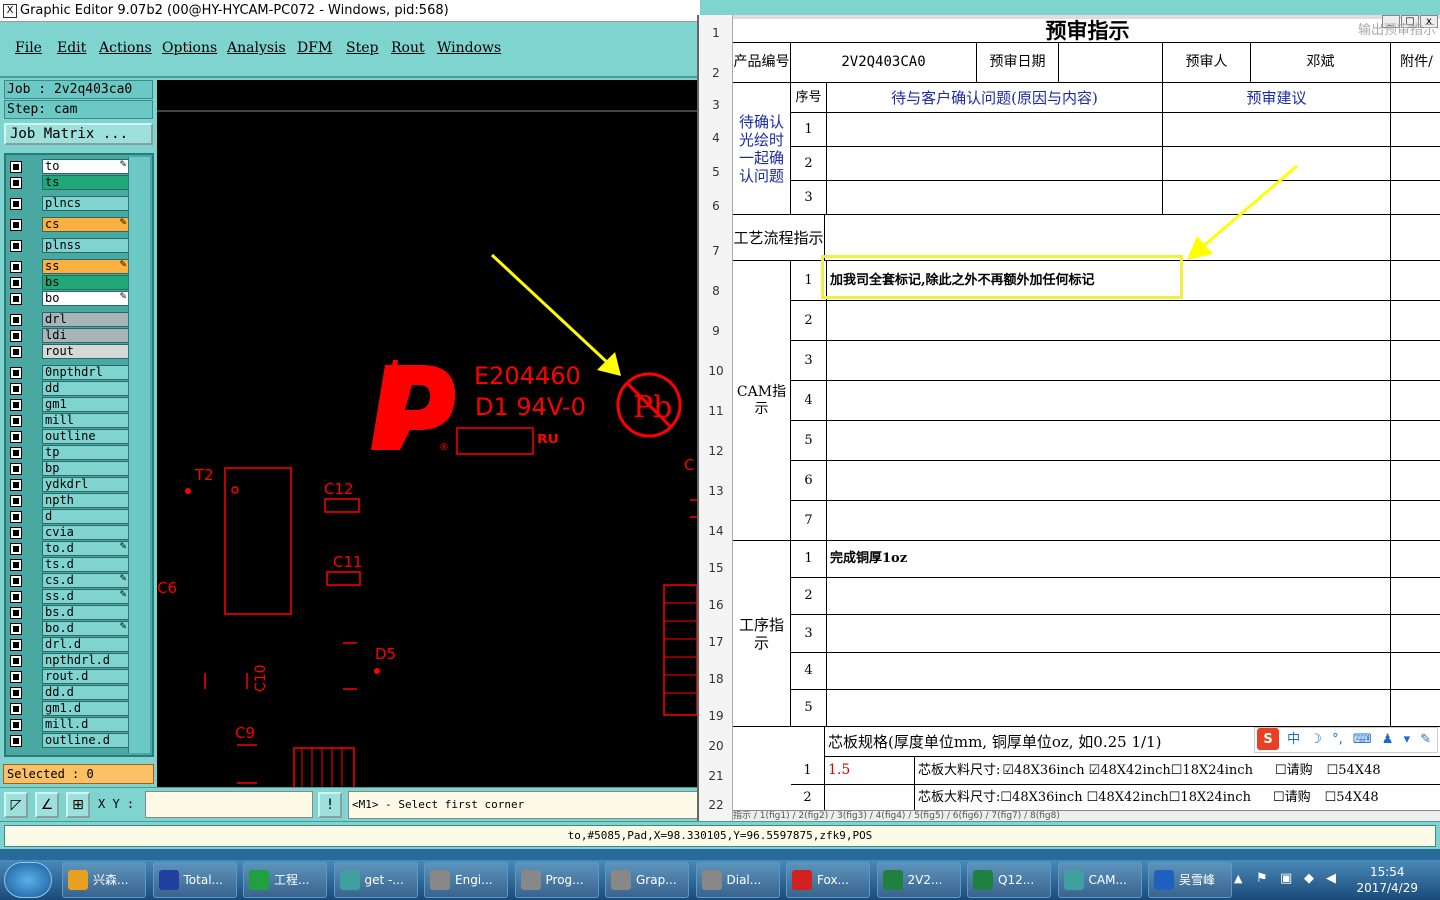 This screenshot has width=1440, height=900. Describe the element at coordinates (86, 319) in the screenshot. I see `layer-label: drl` at that location.